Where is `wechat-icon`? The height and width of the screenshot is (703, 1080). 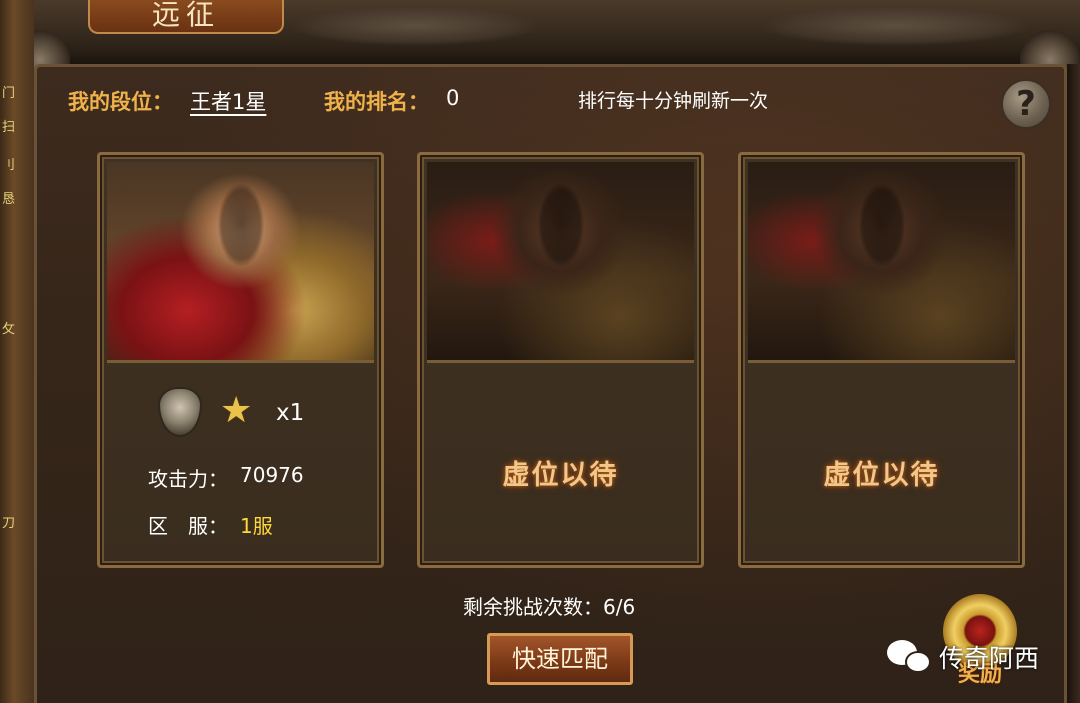
wechat-icon is located at coordinates (910, 657).